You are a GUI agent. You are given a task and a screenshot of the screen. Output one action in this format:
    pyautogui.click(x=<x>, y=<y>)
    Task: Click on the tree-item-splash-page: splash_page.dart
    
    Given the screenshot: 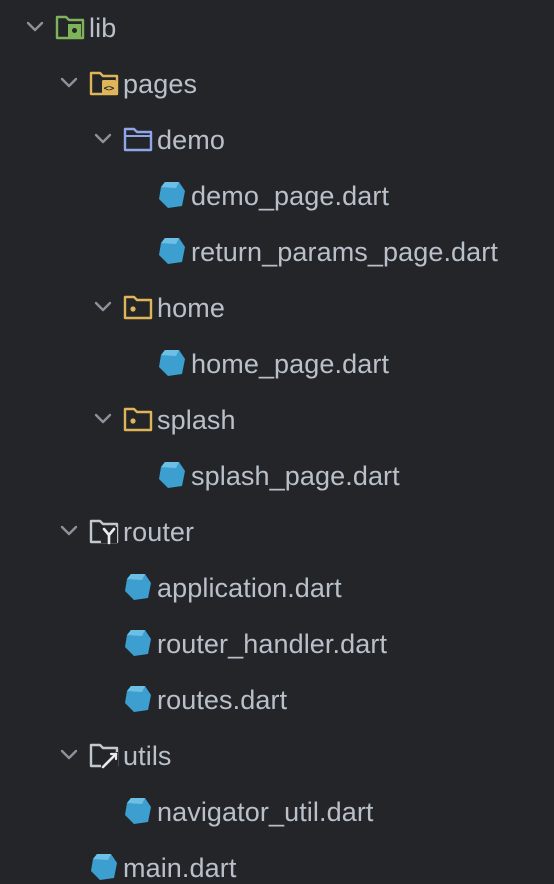 What is the action you would take?
    pyautogui.click(x=277, y=476)
    